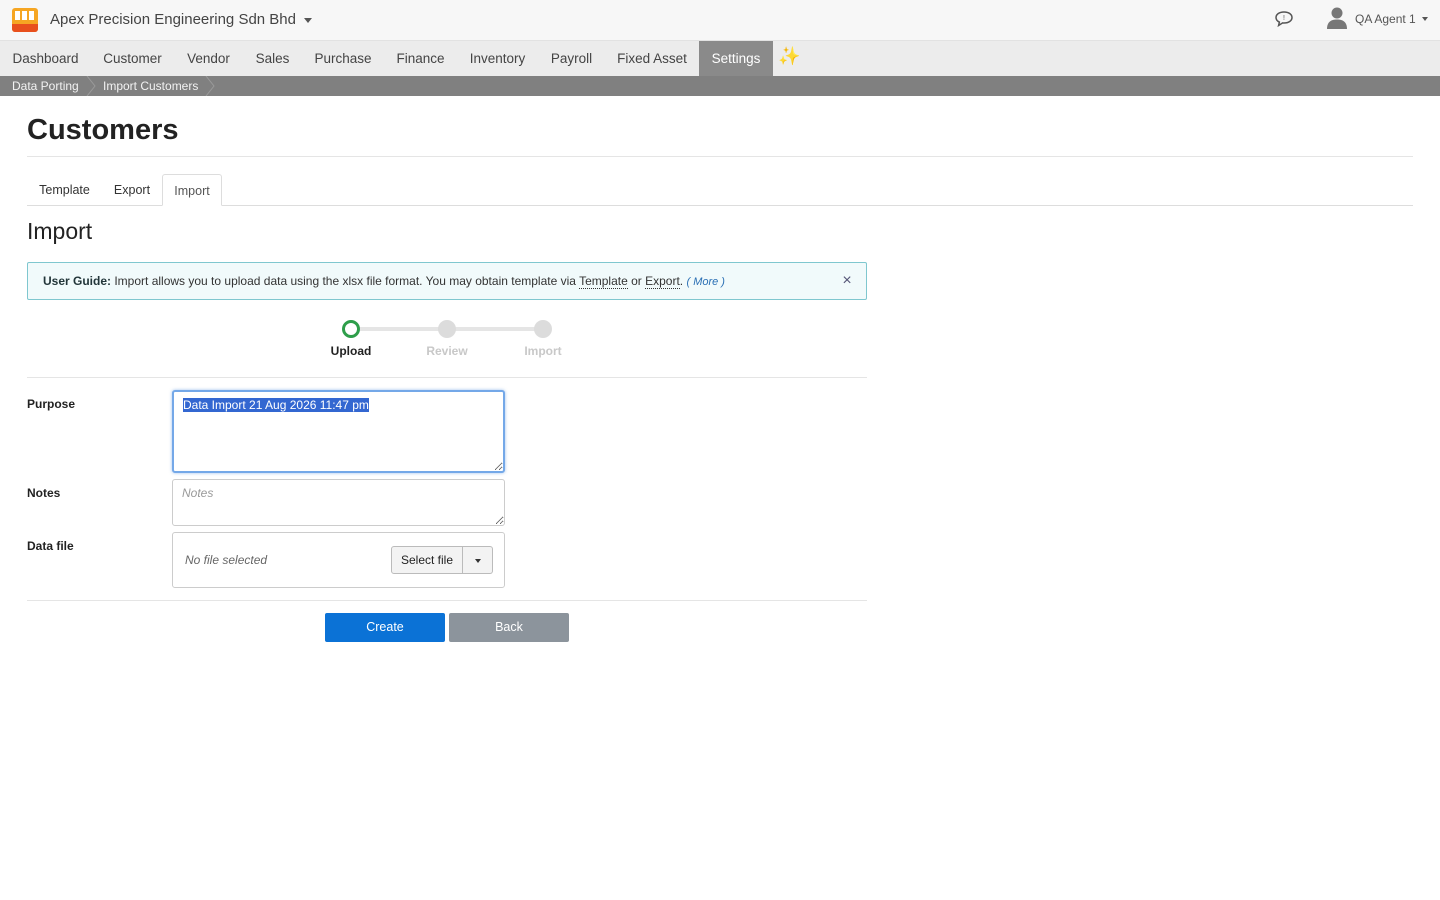  I want to click on back-button: Back, so click(509, 627).